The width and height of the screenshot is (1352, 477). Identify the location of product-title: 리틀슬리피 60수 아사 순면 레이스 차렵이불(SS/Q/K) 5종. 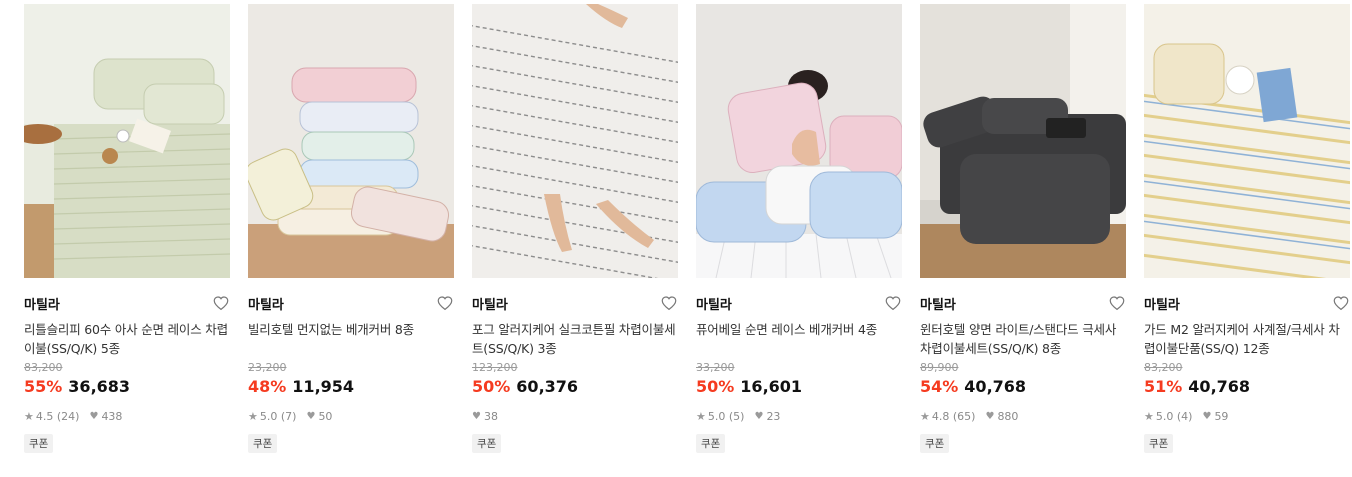
(127, 339).